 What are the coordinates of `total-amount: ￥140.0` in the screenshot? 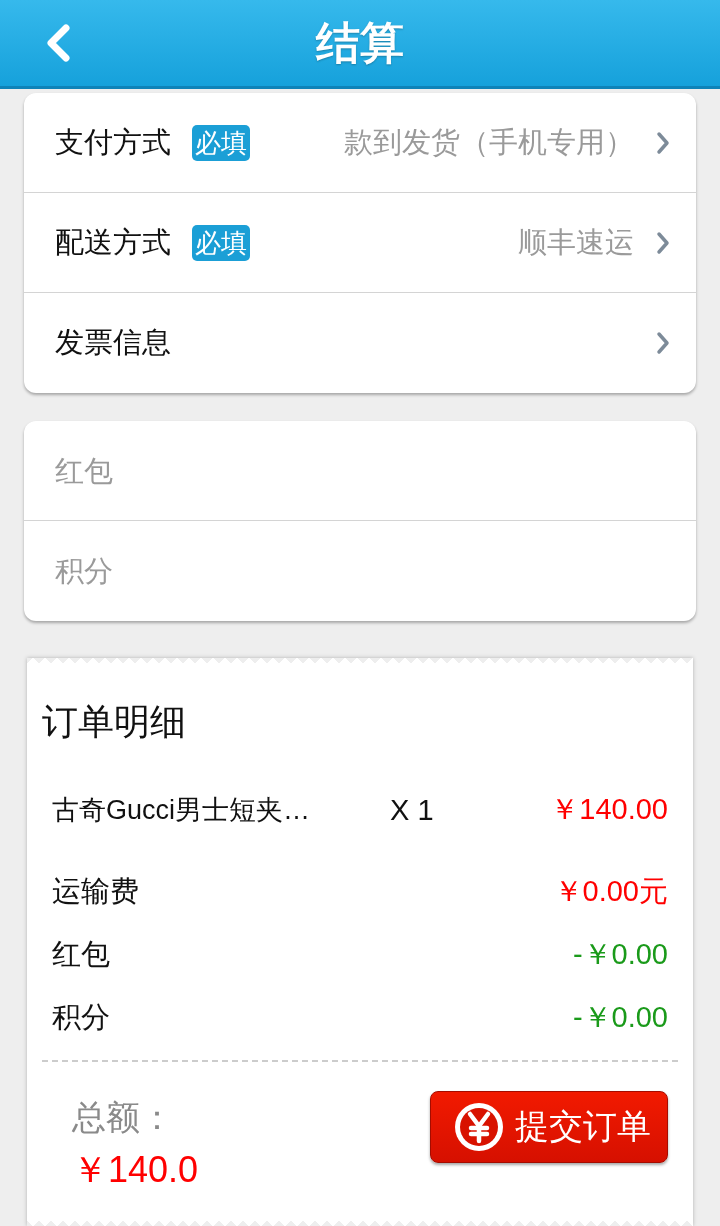 It's located at (135, 1170).